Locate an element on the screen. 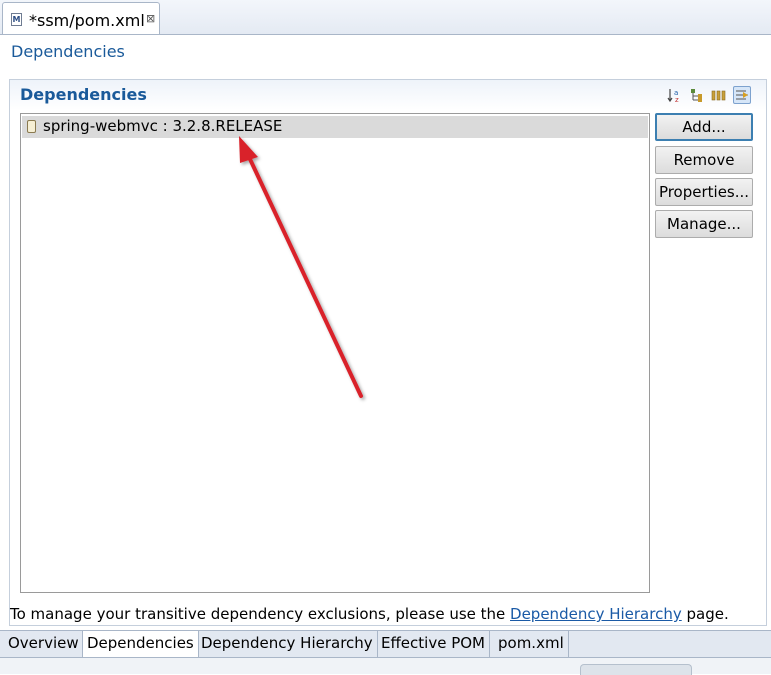 This screenshot has height=675, width=771. svg-text: z is located at coordinates (677, 100).